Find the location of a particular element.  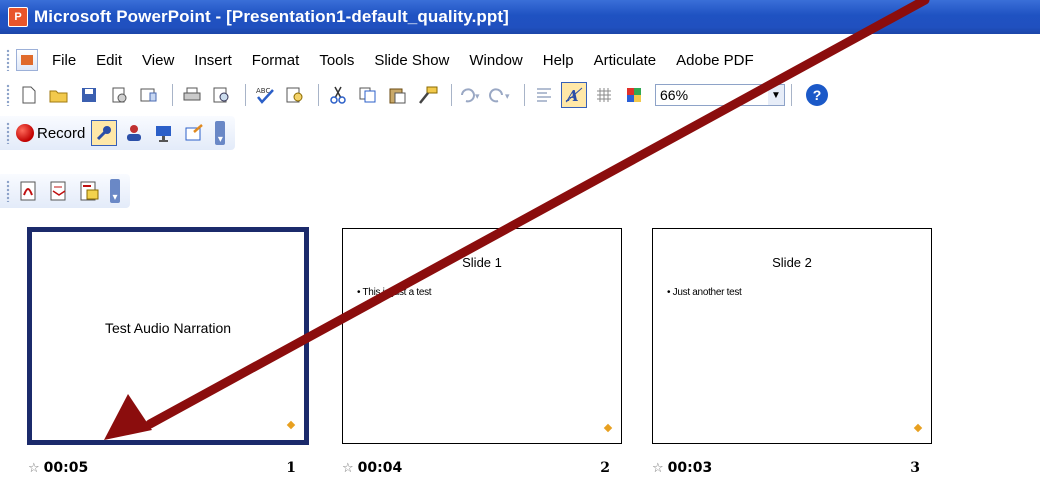

redo-icon: ▾ is located at coordinates (501, 95).